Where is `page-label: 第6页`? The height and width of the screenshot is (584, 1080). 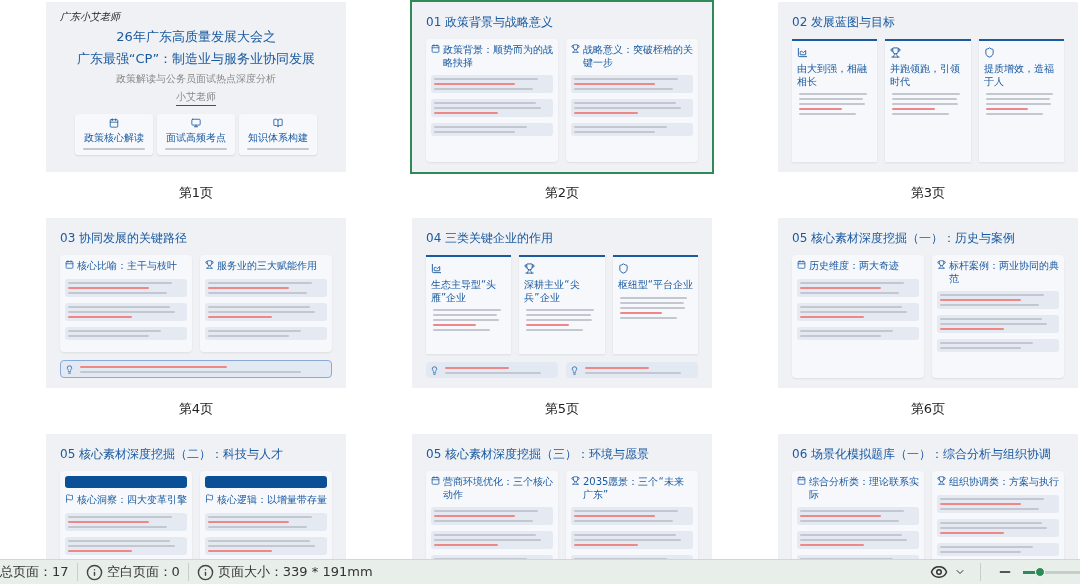
page-label: 第6页 is located at coordinates (928, 409).